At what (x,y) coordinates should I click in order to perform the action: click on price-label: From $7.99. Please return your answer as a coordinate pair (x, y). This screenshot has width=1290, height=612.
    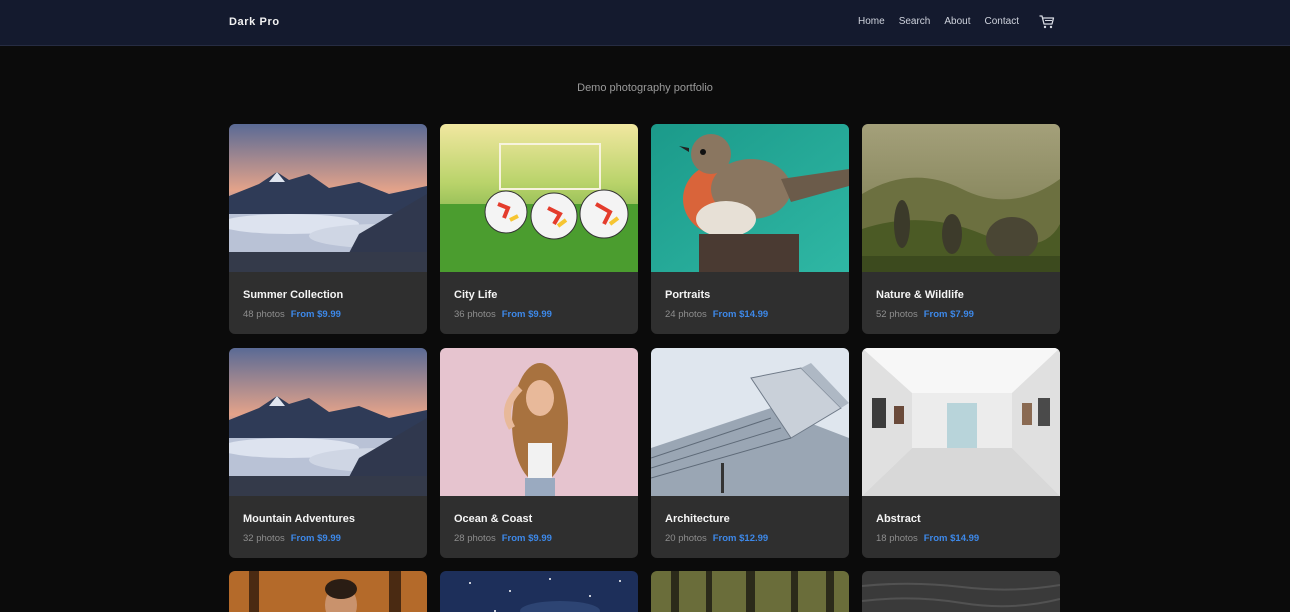
    Looking at the image, I should click on (948, 314).